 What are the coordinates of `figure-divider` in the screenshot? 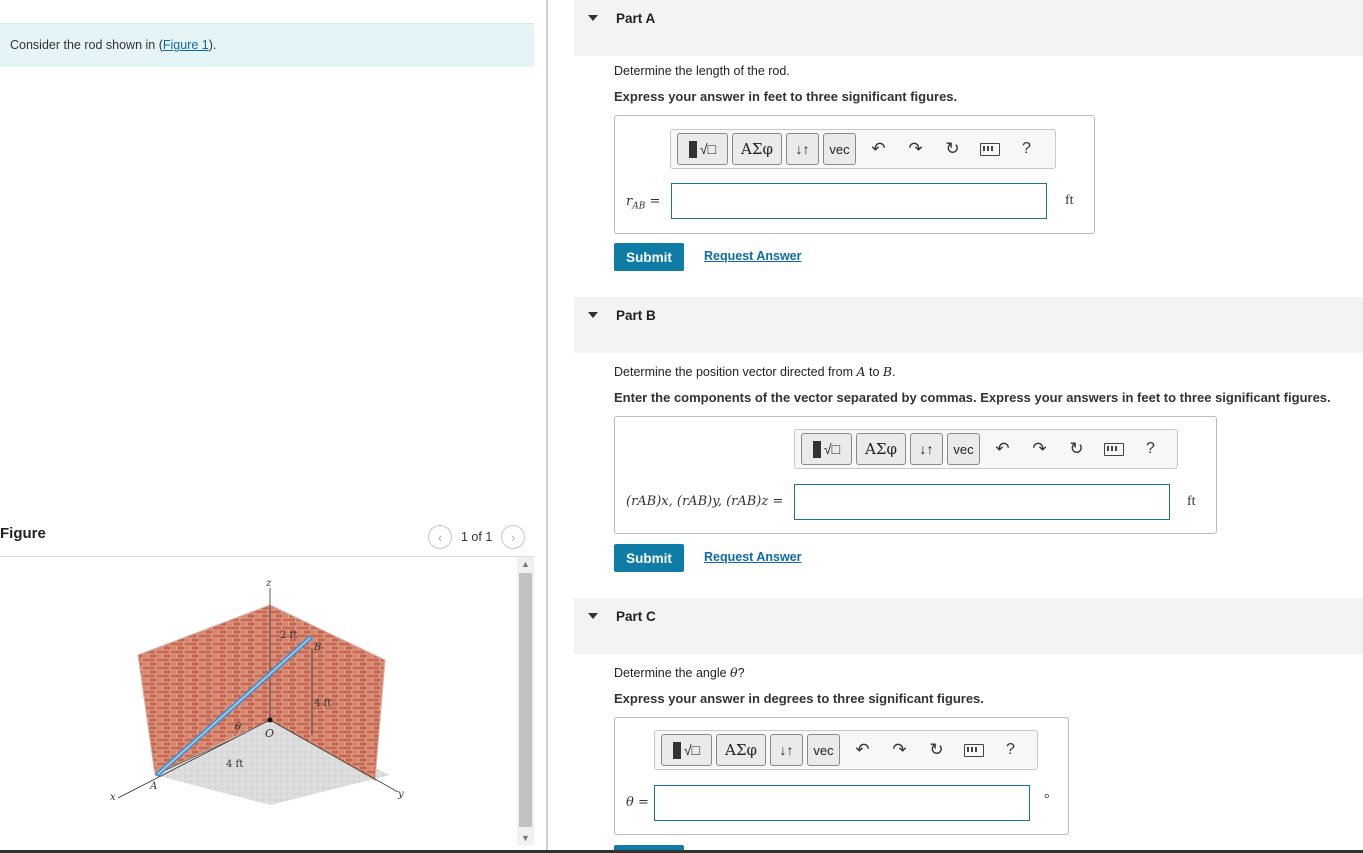 It's located at (267, 556).